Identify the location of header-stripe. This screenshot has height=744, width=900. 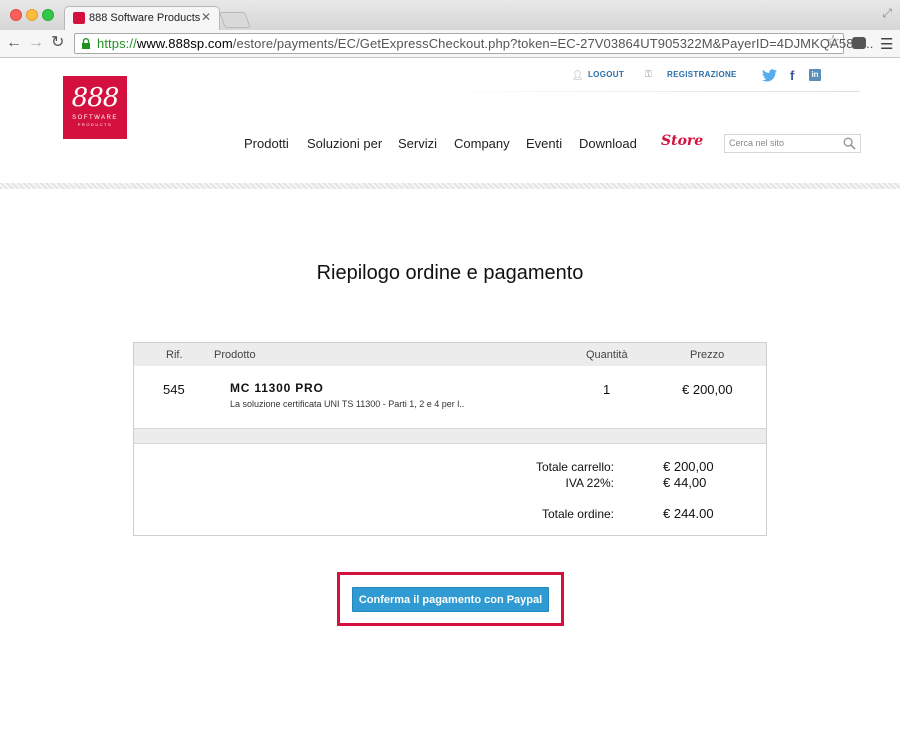
(450, 186).